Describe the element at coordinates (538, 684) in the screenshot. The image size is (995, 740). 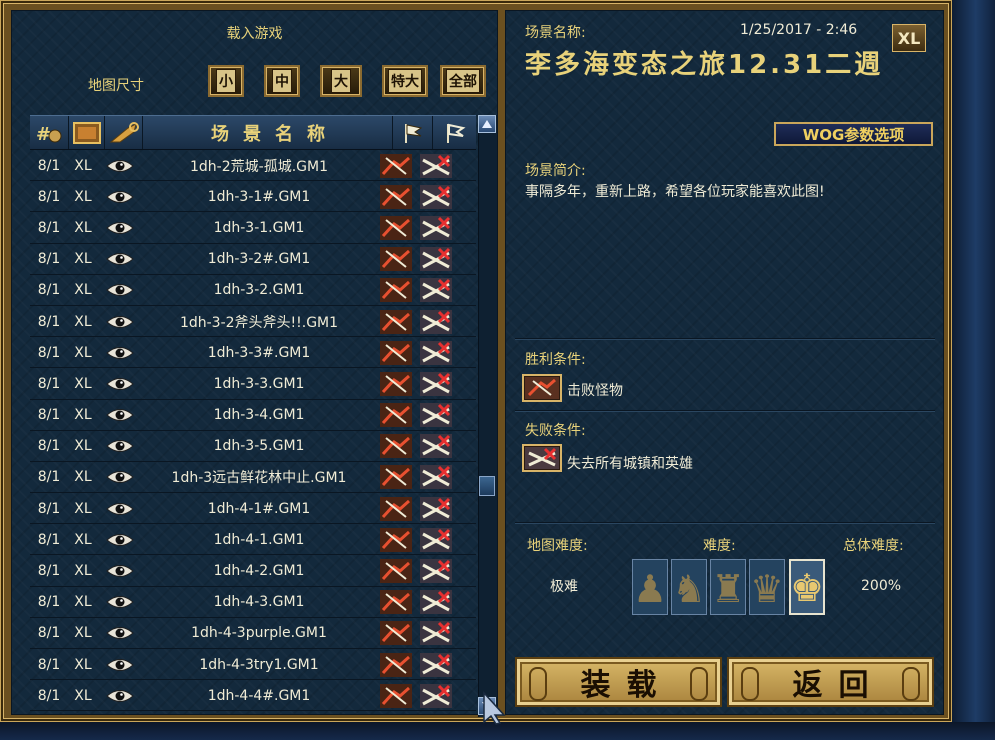
I see `button-ornament` at that location.